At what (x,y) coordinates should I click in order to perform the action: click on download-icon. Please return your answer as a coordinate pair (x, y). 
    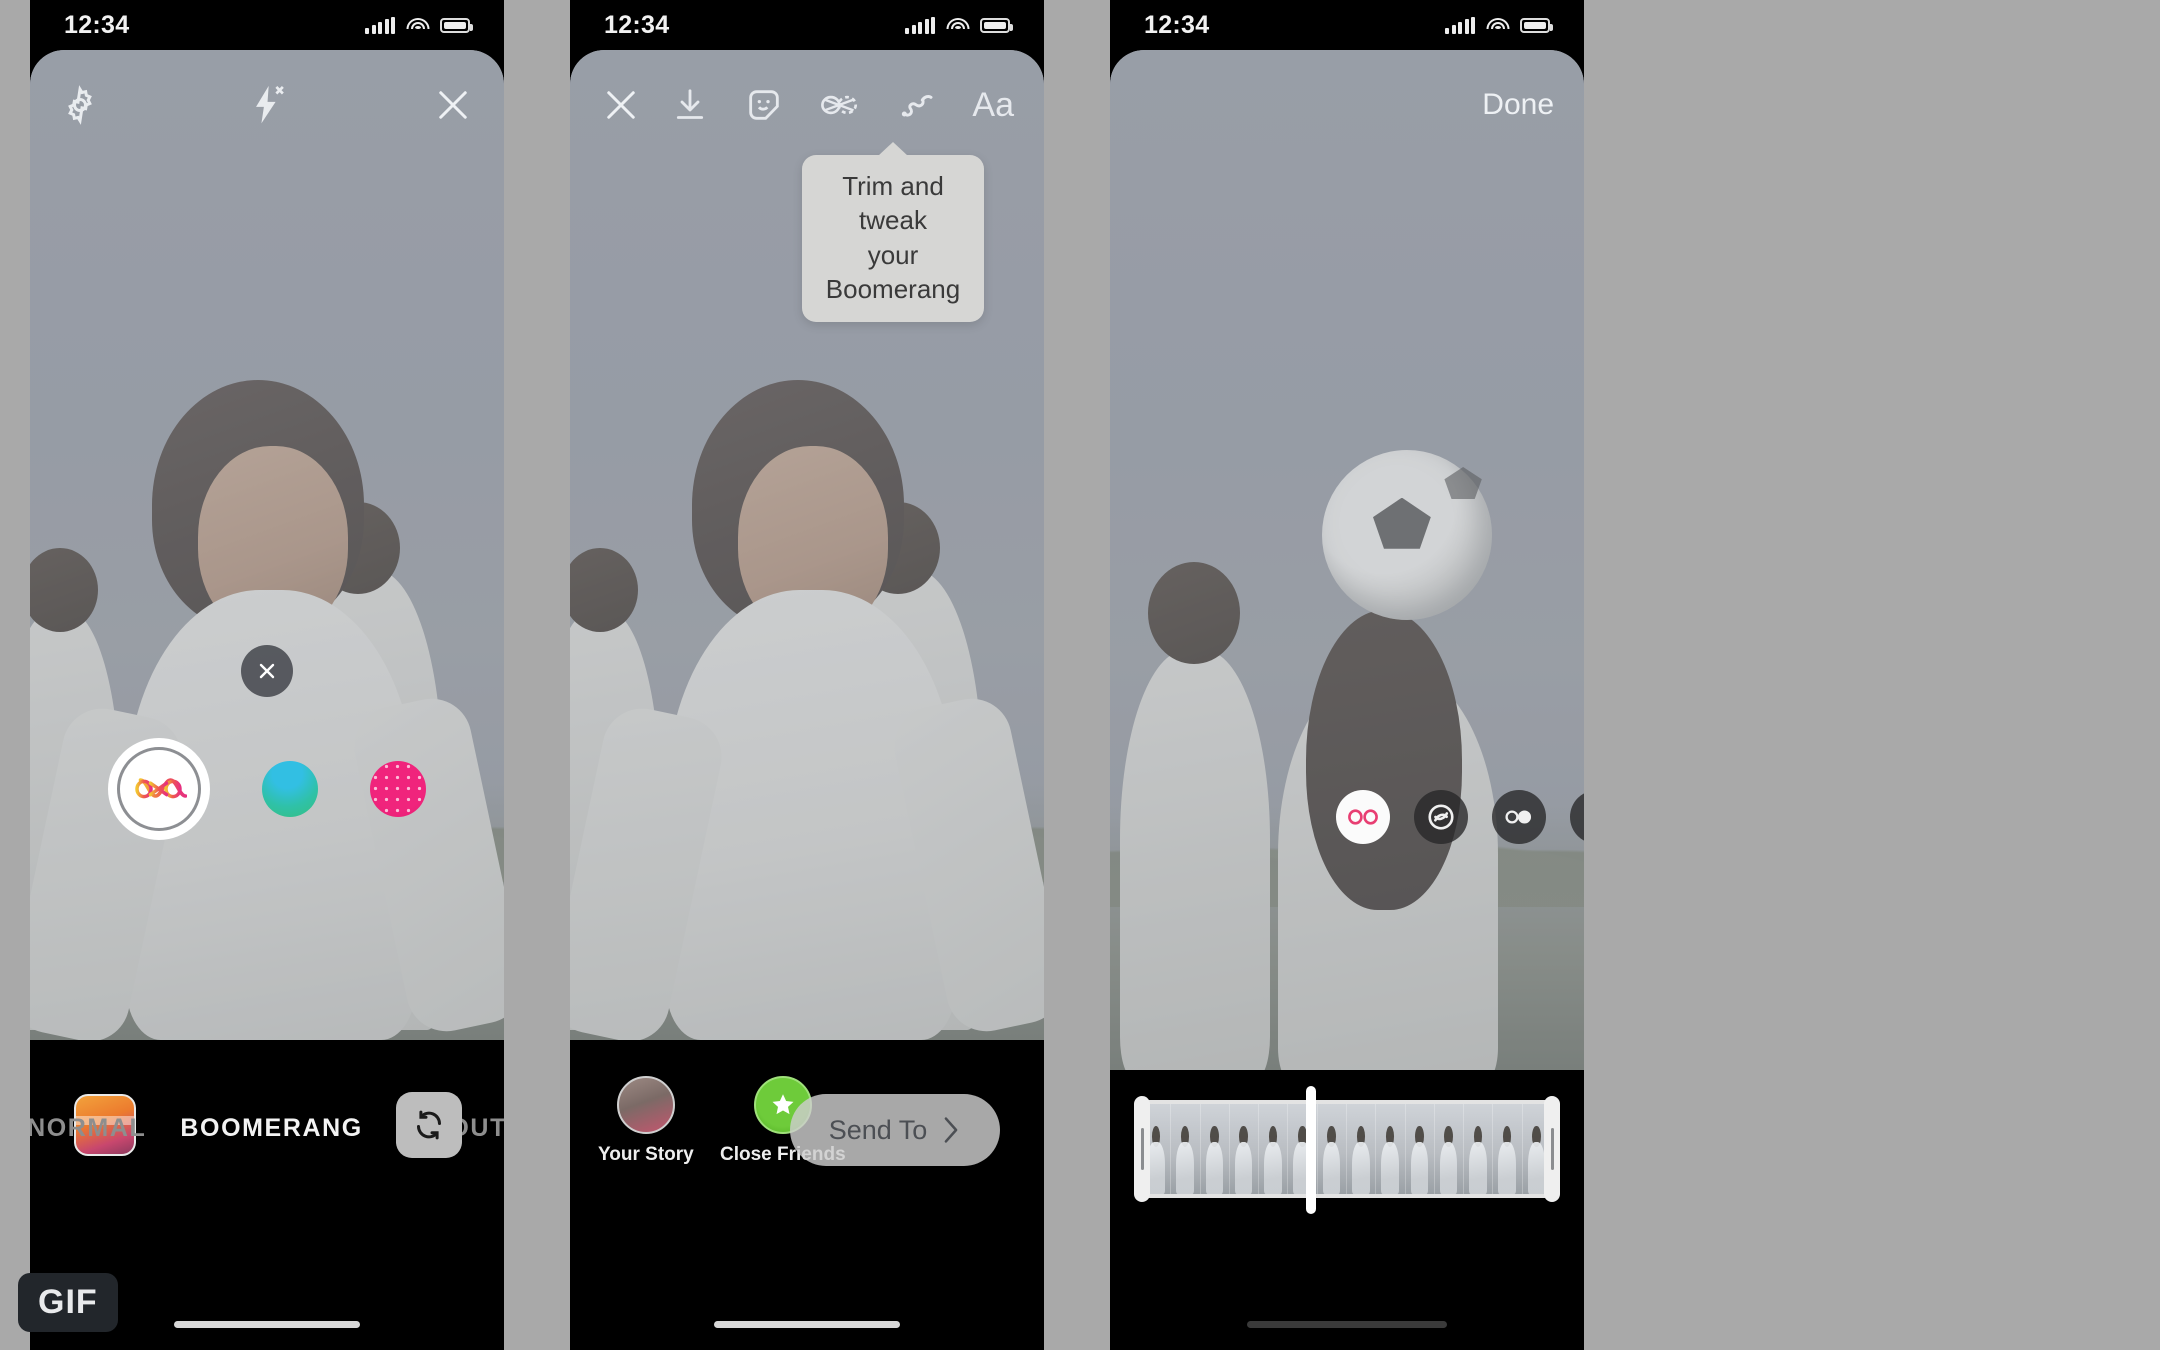
    Looking at the image, I should click on (690, 105).